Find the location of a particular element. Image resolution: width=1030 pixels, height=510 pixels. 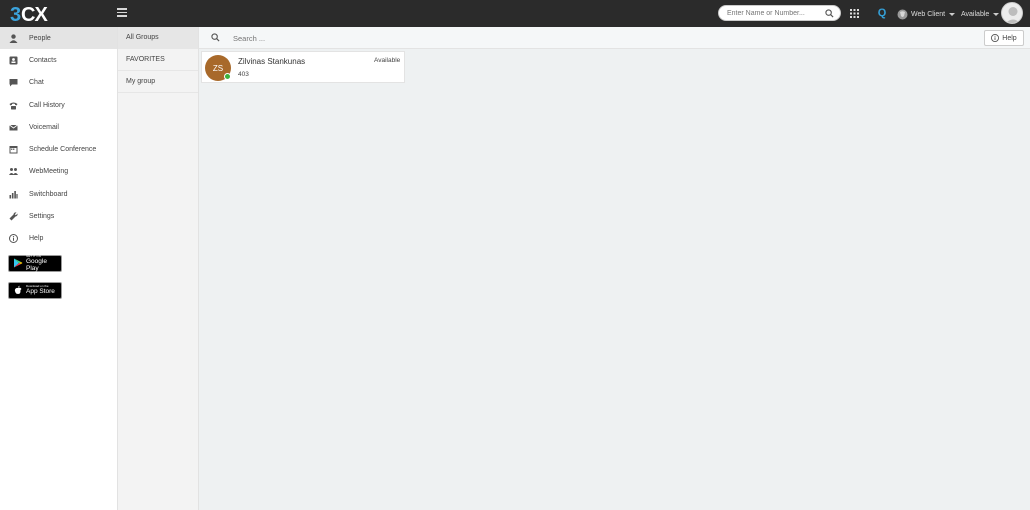

sidebar-item-settings: Settings is located at coordinates (58, 216).